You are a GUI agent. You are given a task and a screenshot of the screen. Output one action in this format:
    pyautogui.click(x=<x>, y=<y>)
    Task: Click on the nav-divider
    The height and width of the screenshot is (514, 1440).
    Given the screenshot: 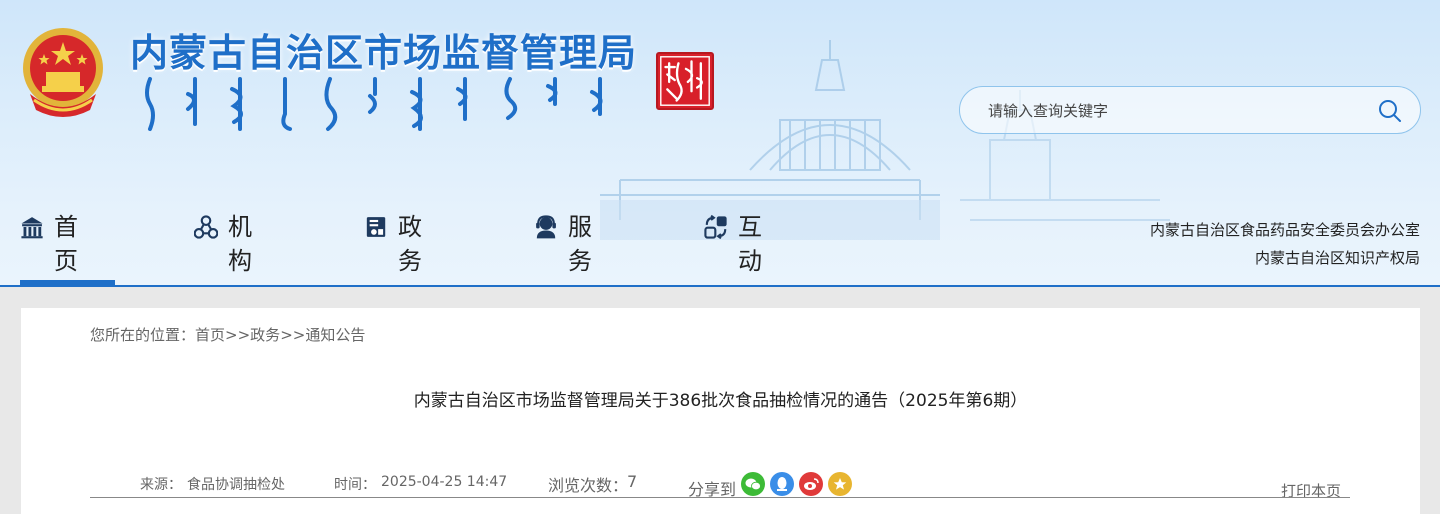 What is the action you would take?
    pyautogui.click(x=720, y=286)
    